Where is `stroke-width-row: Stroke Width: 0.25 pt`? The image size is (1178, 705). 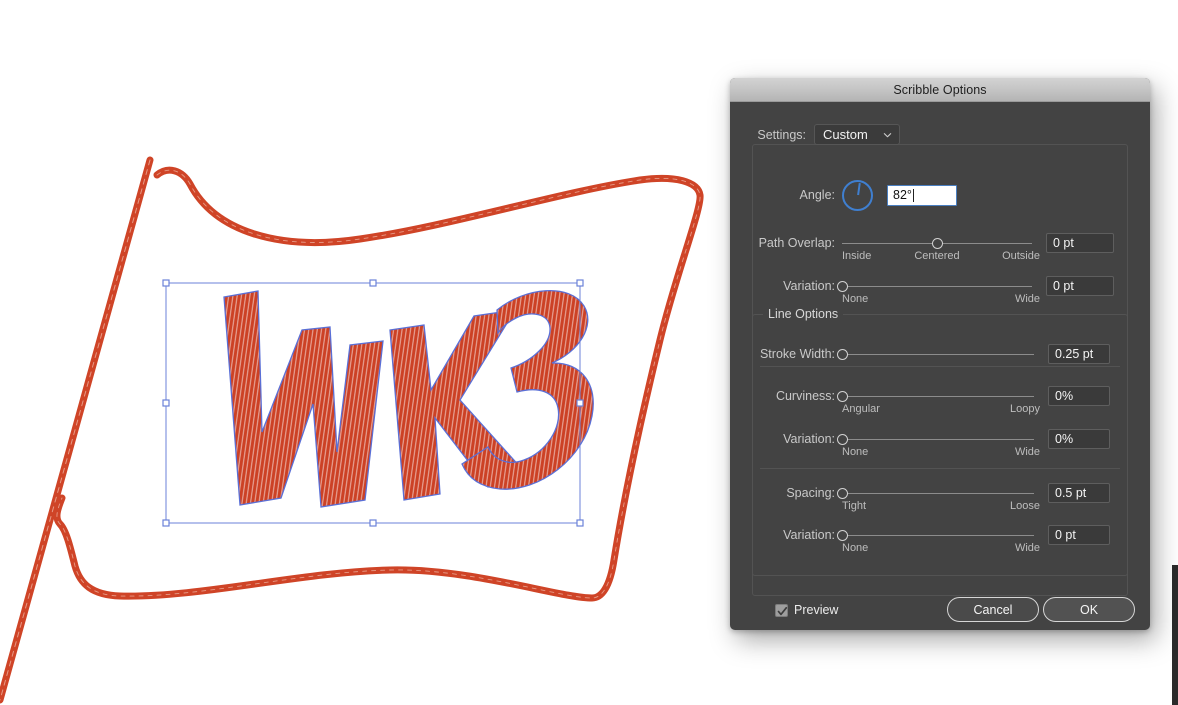
stroke-width-row: Stroke Width: 0.25 pt is located at coordinates (940, 354).